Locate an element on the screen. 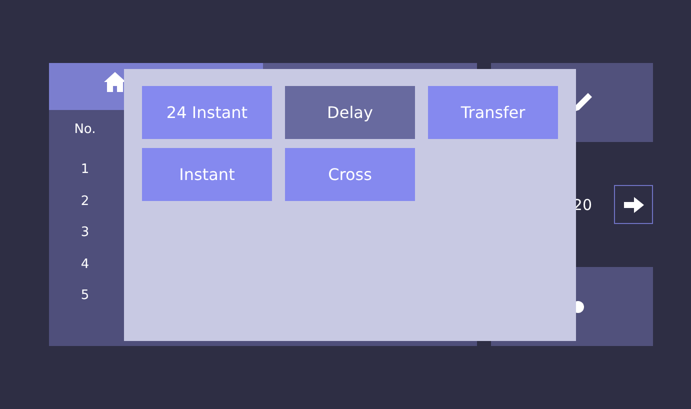 This screenshot has width=691, height=409. row-number: 1 is located at coordinates (85, 170).